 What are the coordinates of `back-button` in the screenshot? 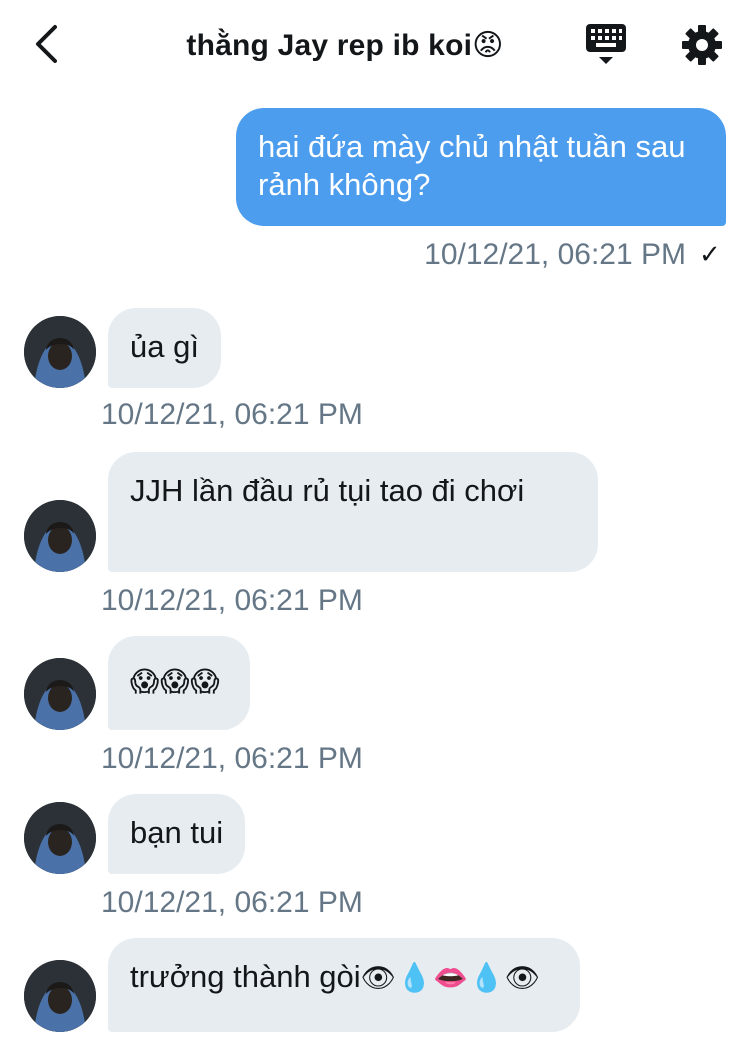 It's located at (46, 44).